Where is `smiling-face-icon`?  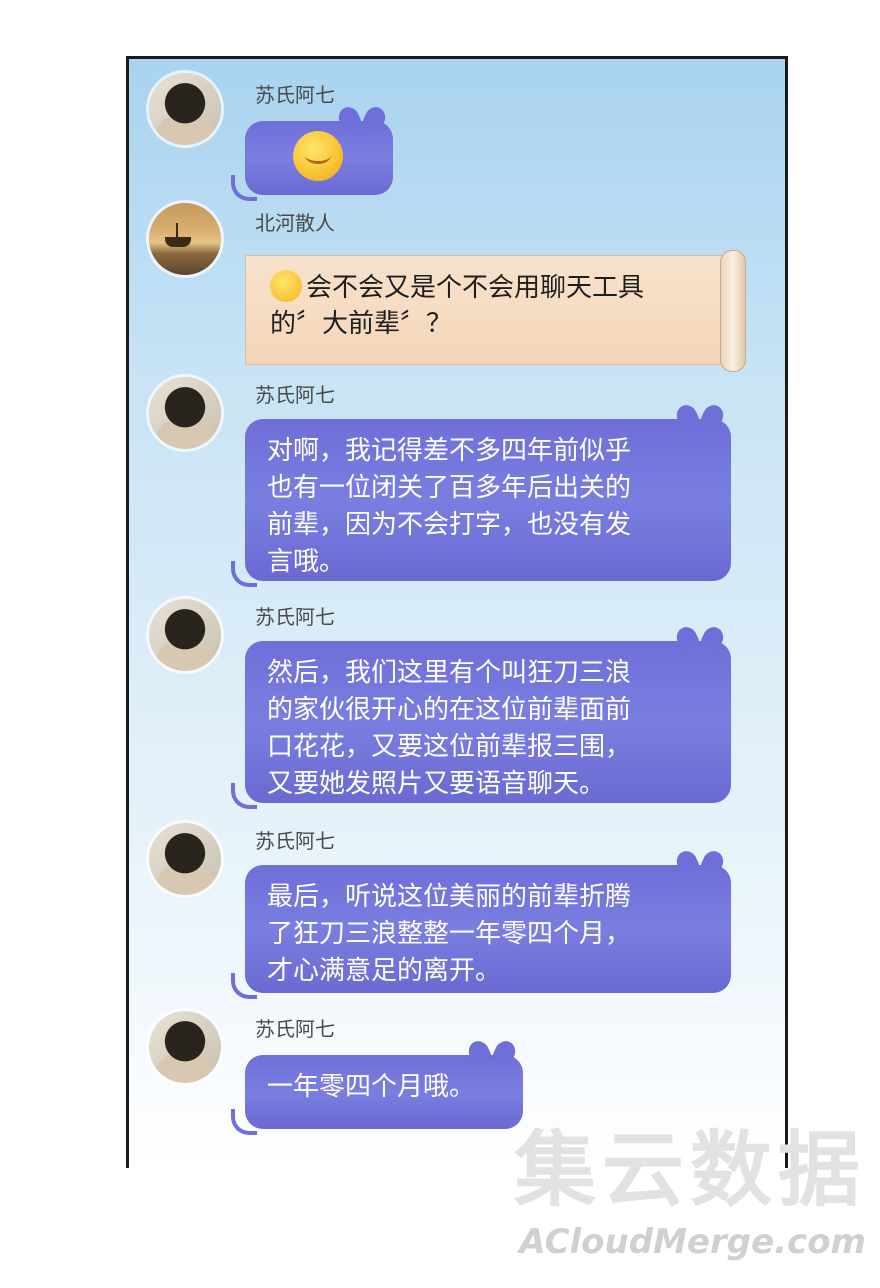 smiling-face-icon is located at coordinates (318, 156).